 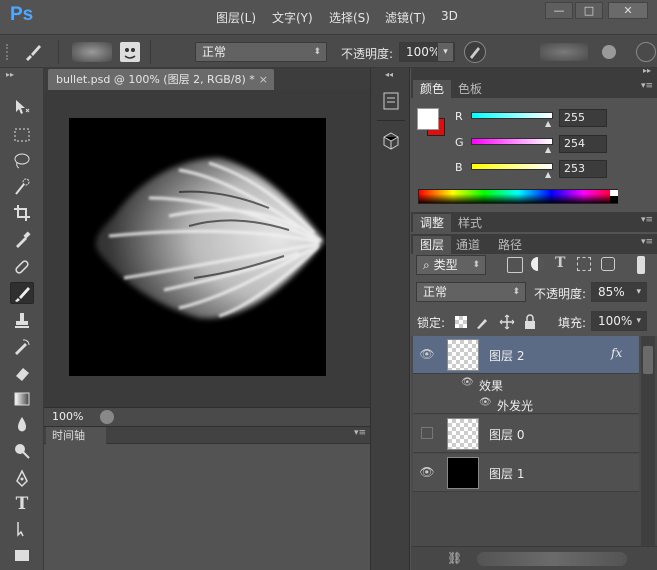 I want to click on grip-handle, so click(x=9, y=52).